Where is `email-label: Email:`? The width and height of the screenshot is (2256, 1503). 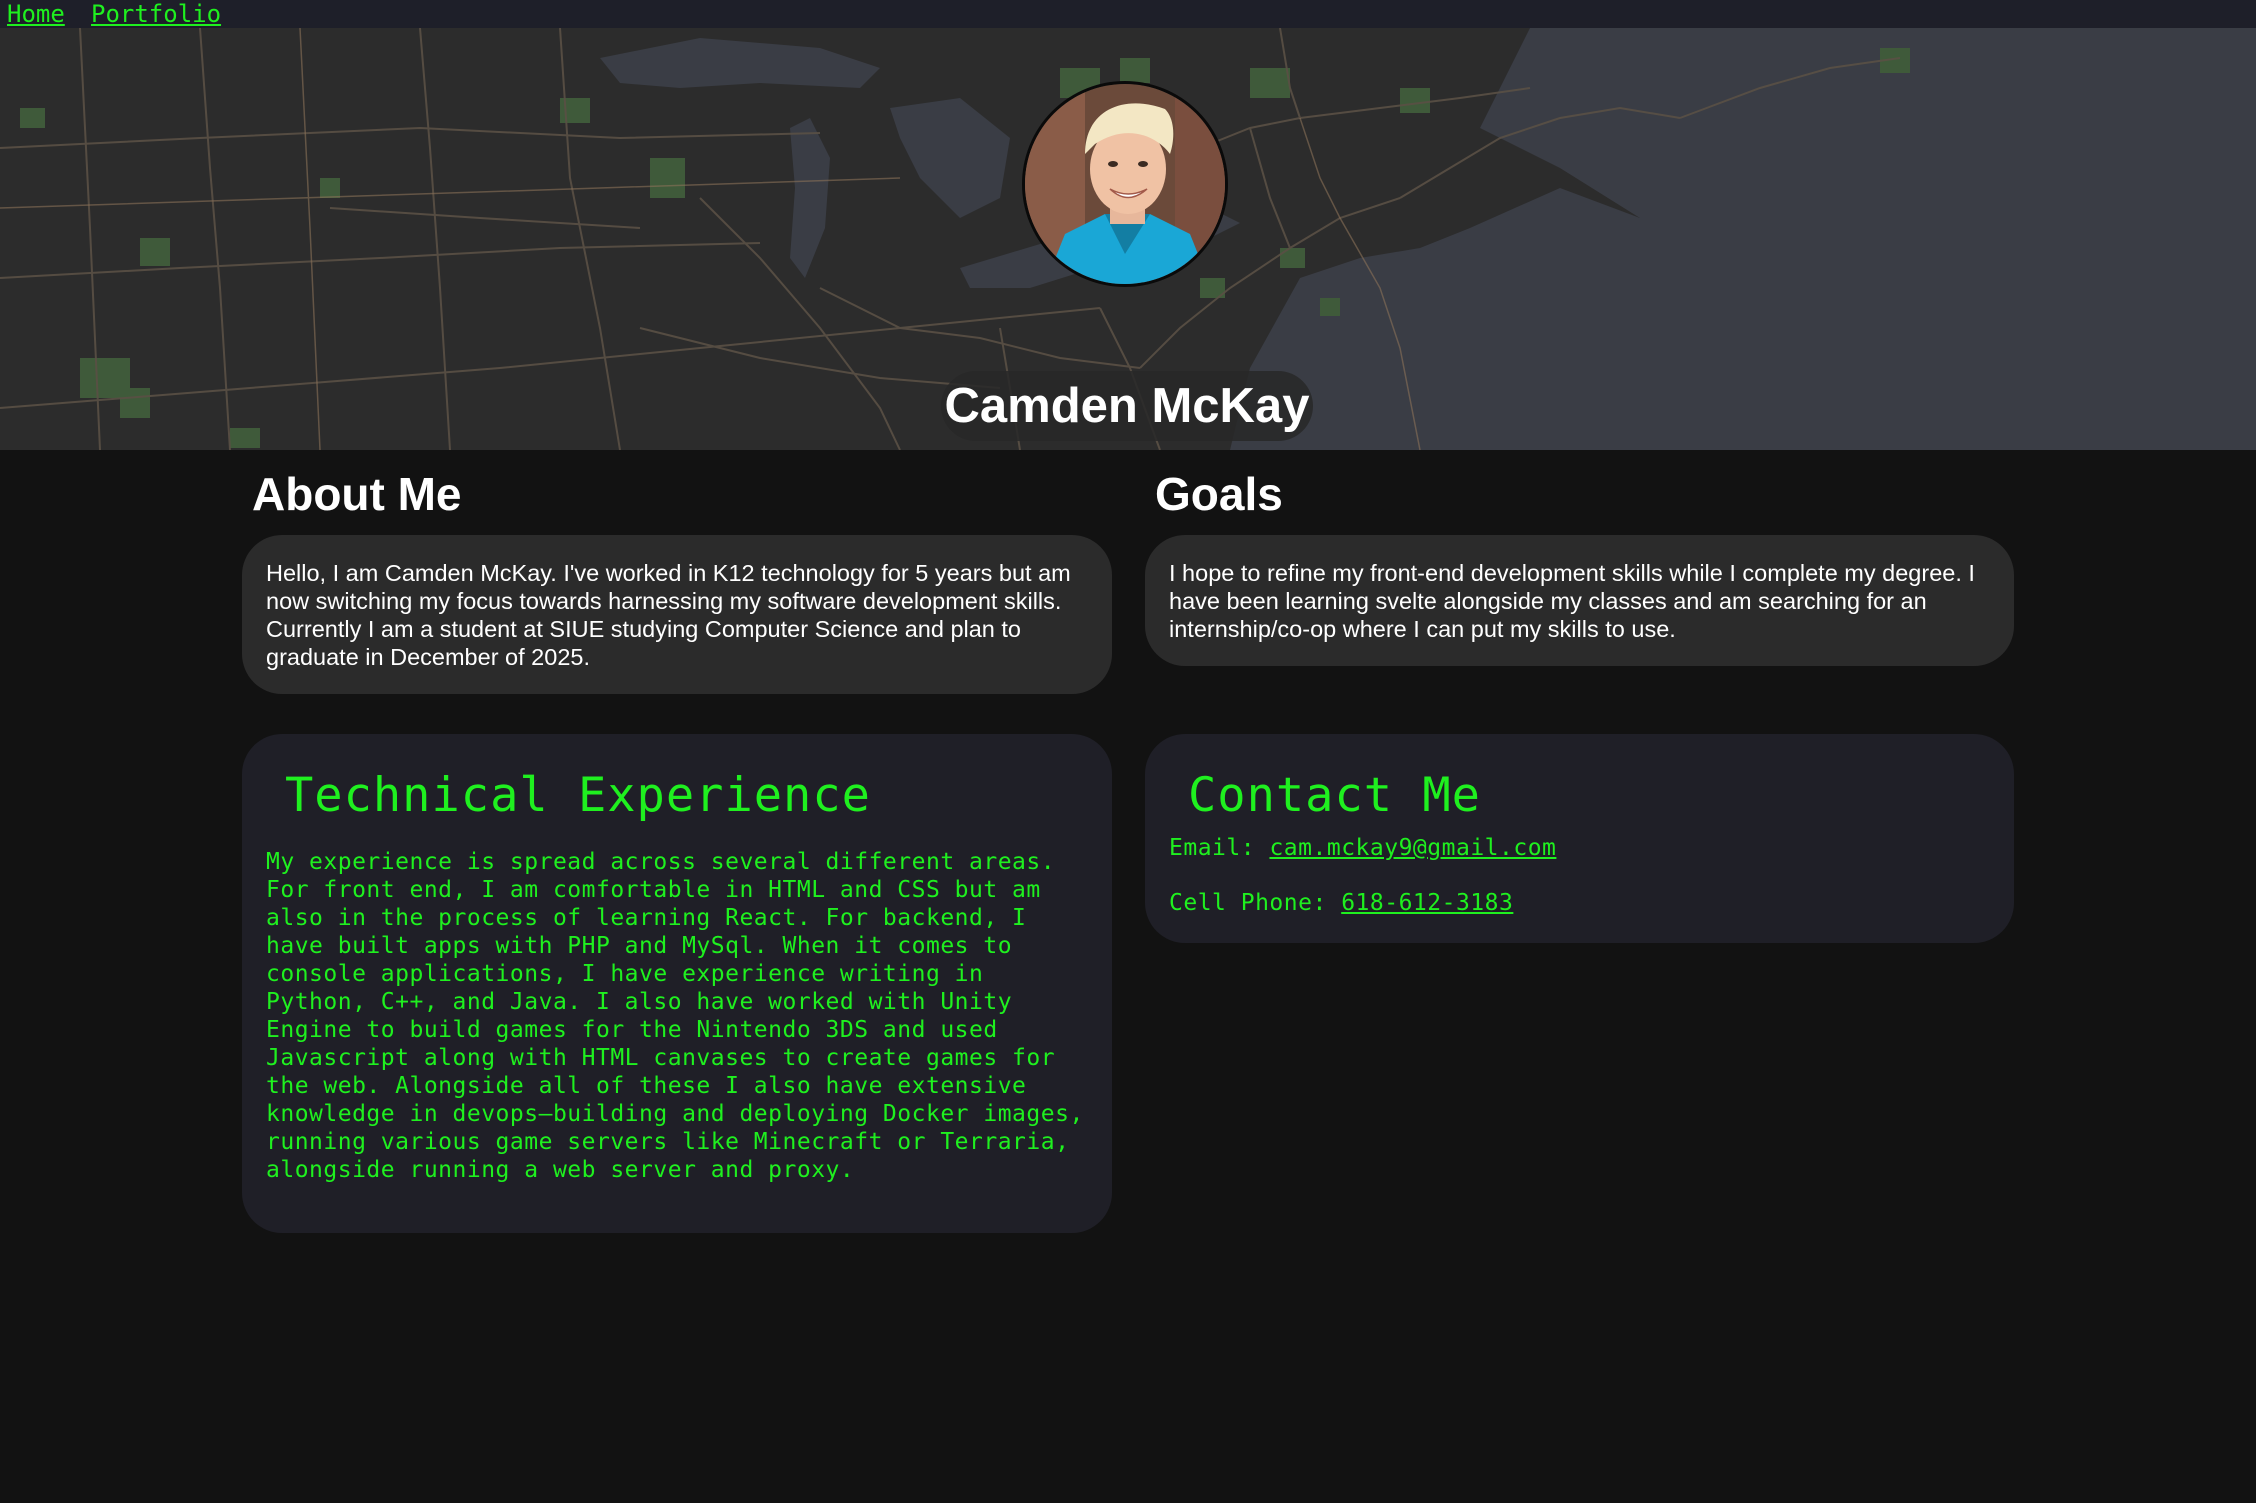 email-label: Email: is located at coordinates (1212, 848).